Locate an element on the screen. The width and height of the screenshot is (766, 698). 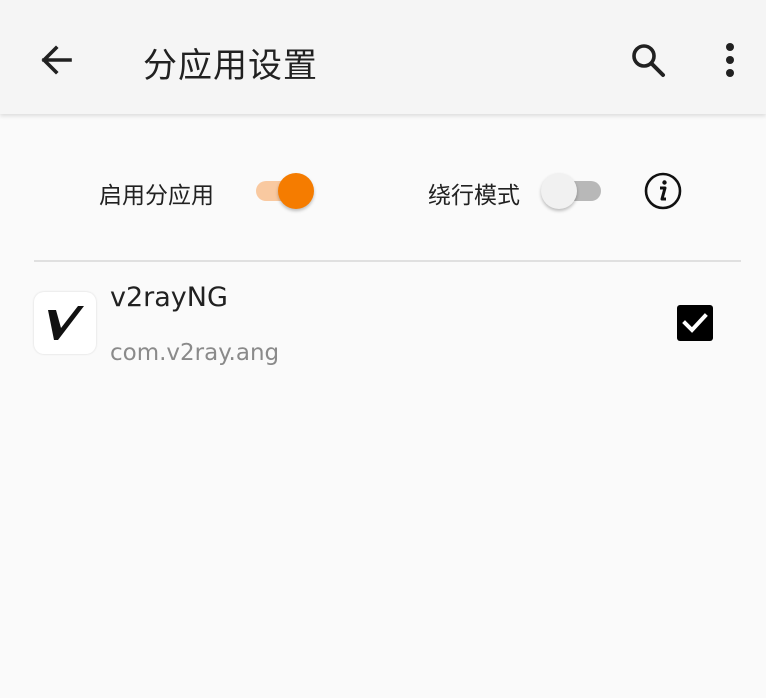
search-icon is located at coordinates (648, 60).